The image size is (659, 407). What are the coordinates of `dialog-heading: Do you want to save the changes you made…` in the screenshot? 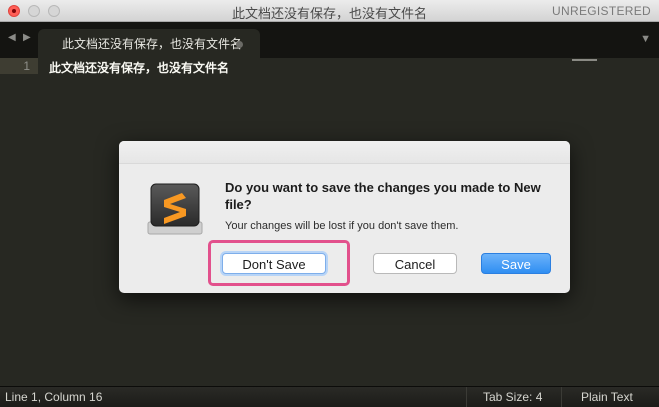 It's located at (383, 196).